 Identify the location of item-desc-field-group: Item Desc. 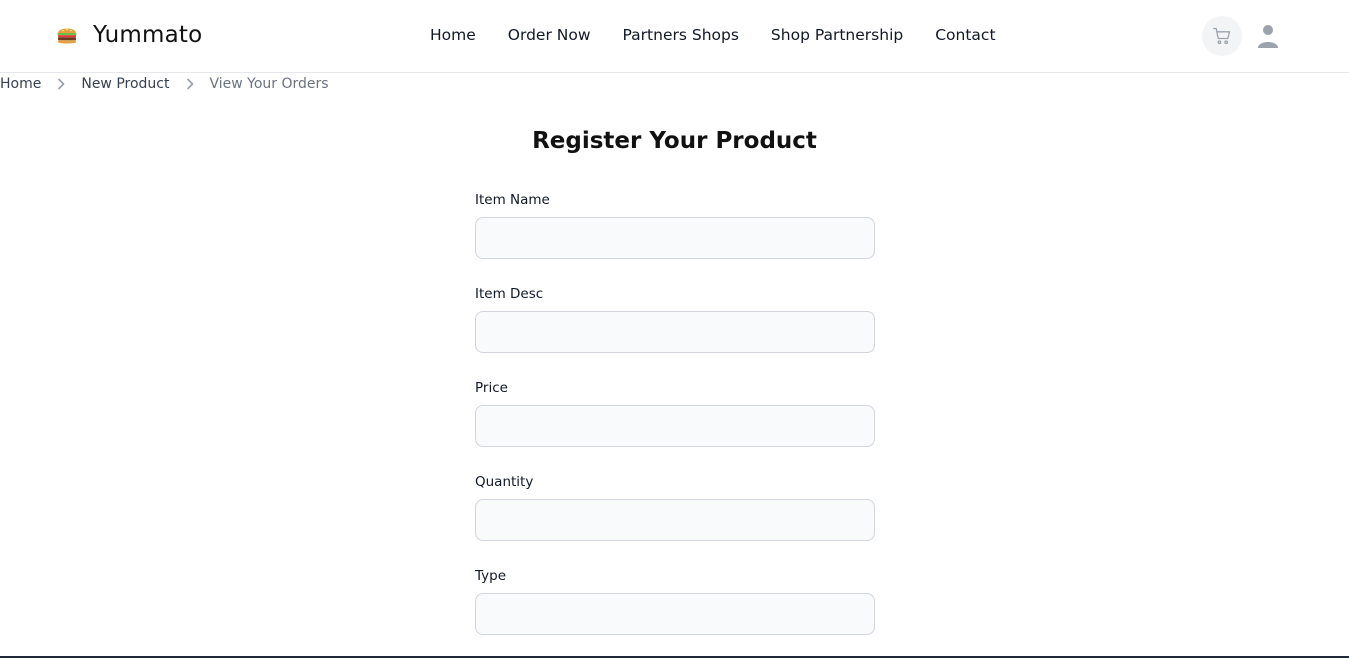
(675, 331).